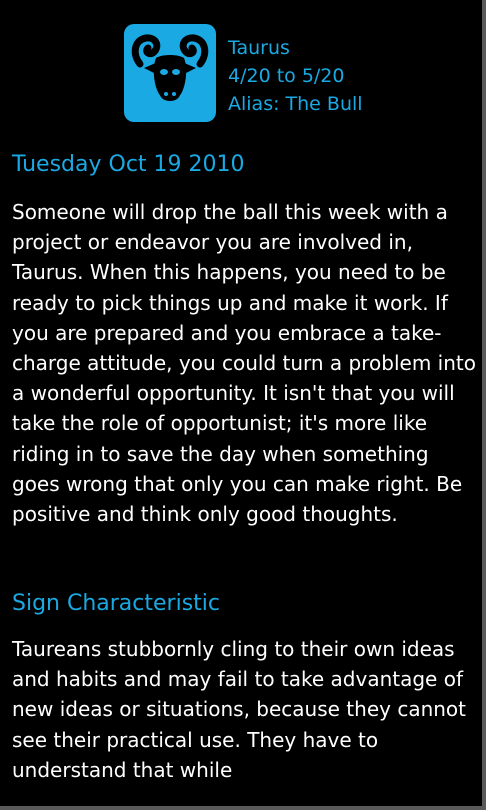  What do you see at coordinates (116, 603) in the screenshot?
I see `characteristic-title: Sign Characteristic` at bounding box center [116, 603].